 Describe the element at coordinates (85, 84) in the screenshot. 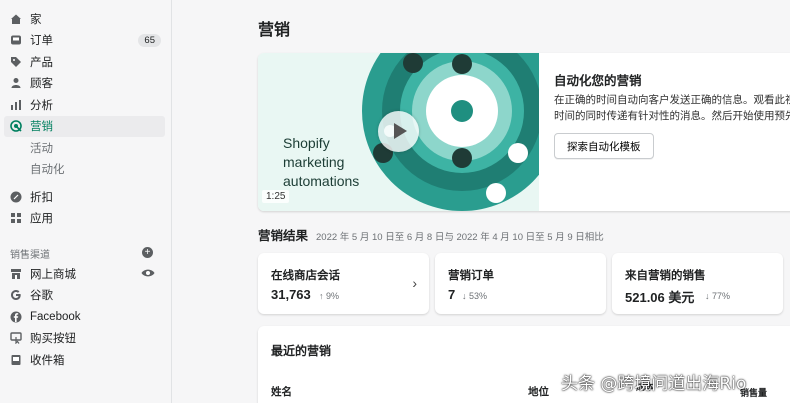

I see `sidebar-item-customers: 顾客` at that location.